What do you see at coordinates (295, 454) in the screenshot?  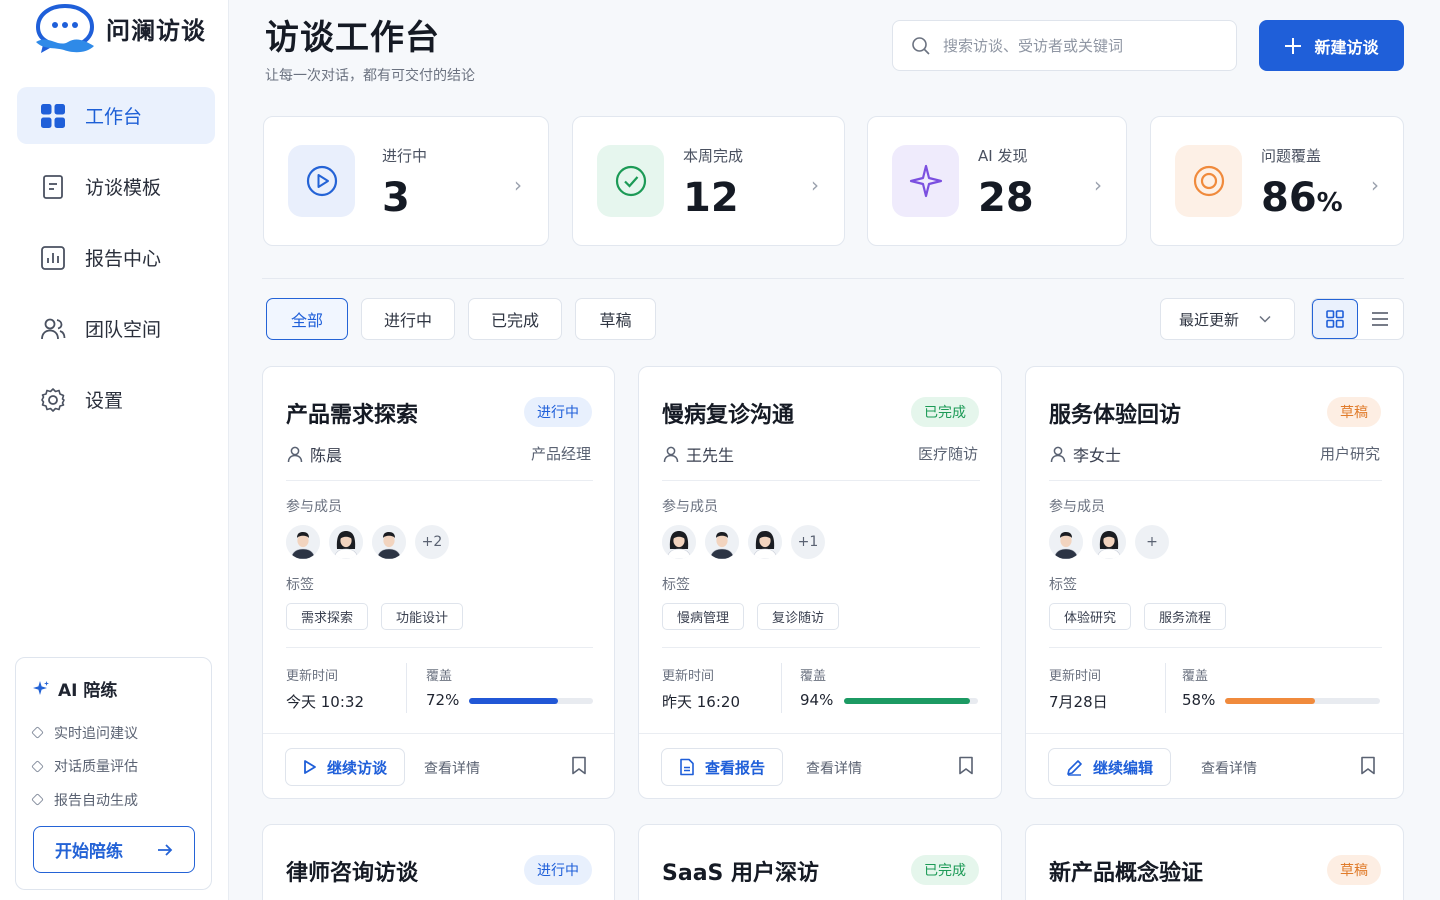 I see `user-icon` at bounding box center [295, 454].